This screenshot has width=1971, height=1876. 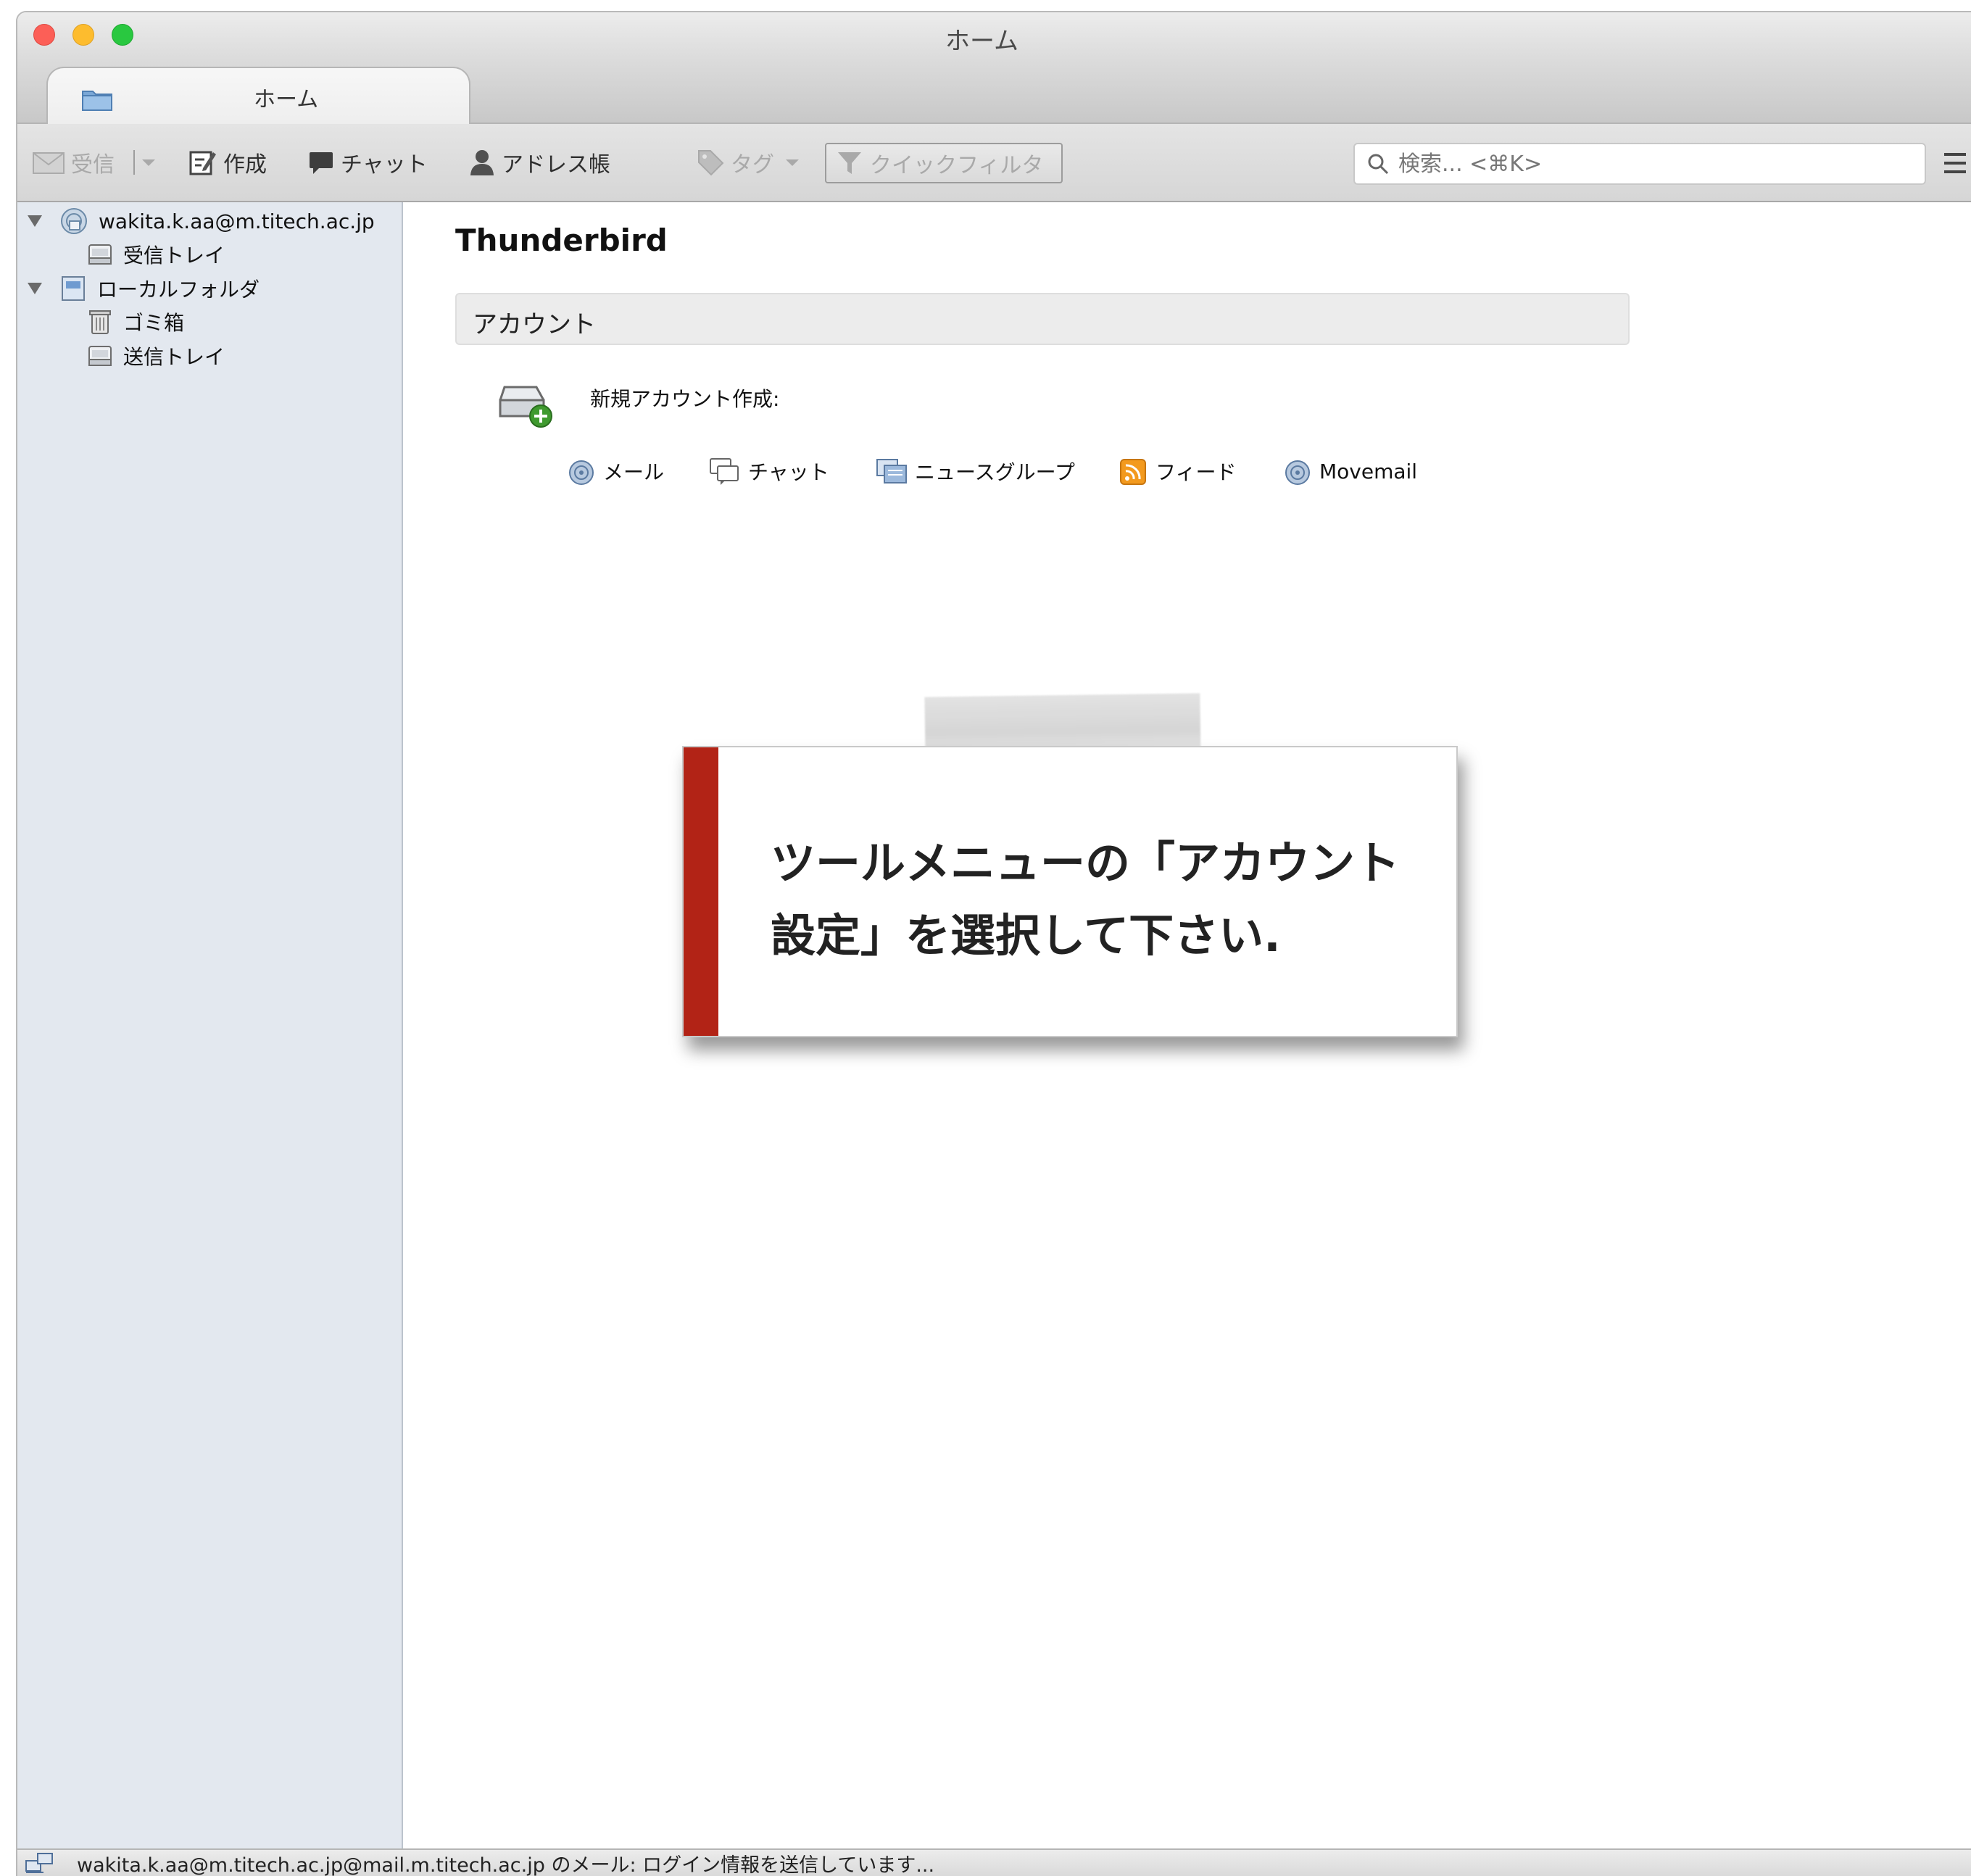 I want to click on tab-label: ホーム, so click(x=286, y=99).